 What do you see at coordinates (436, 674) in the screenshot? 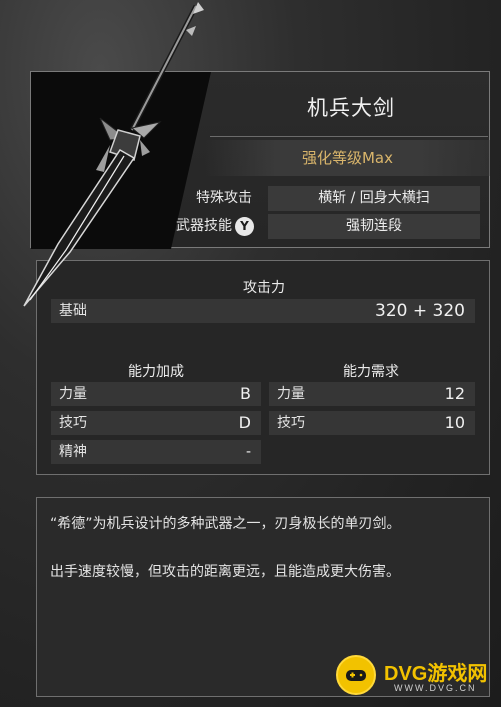
I see `watermark-brand: DVG游戏网` at bounding box center [436, 674].